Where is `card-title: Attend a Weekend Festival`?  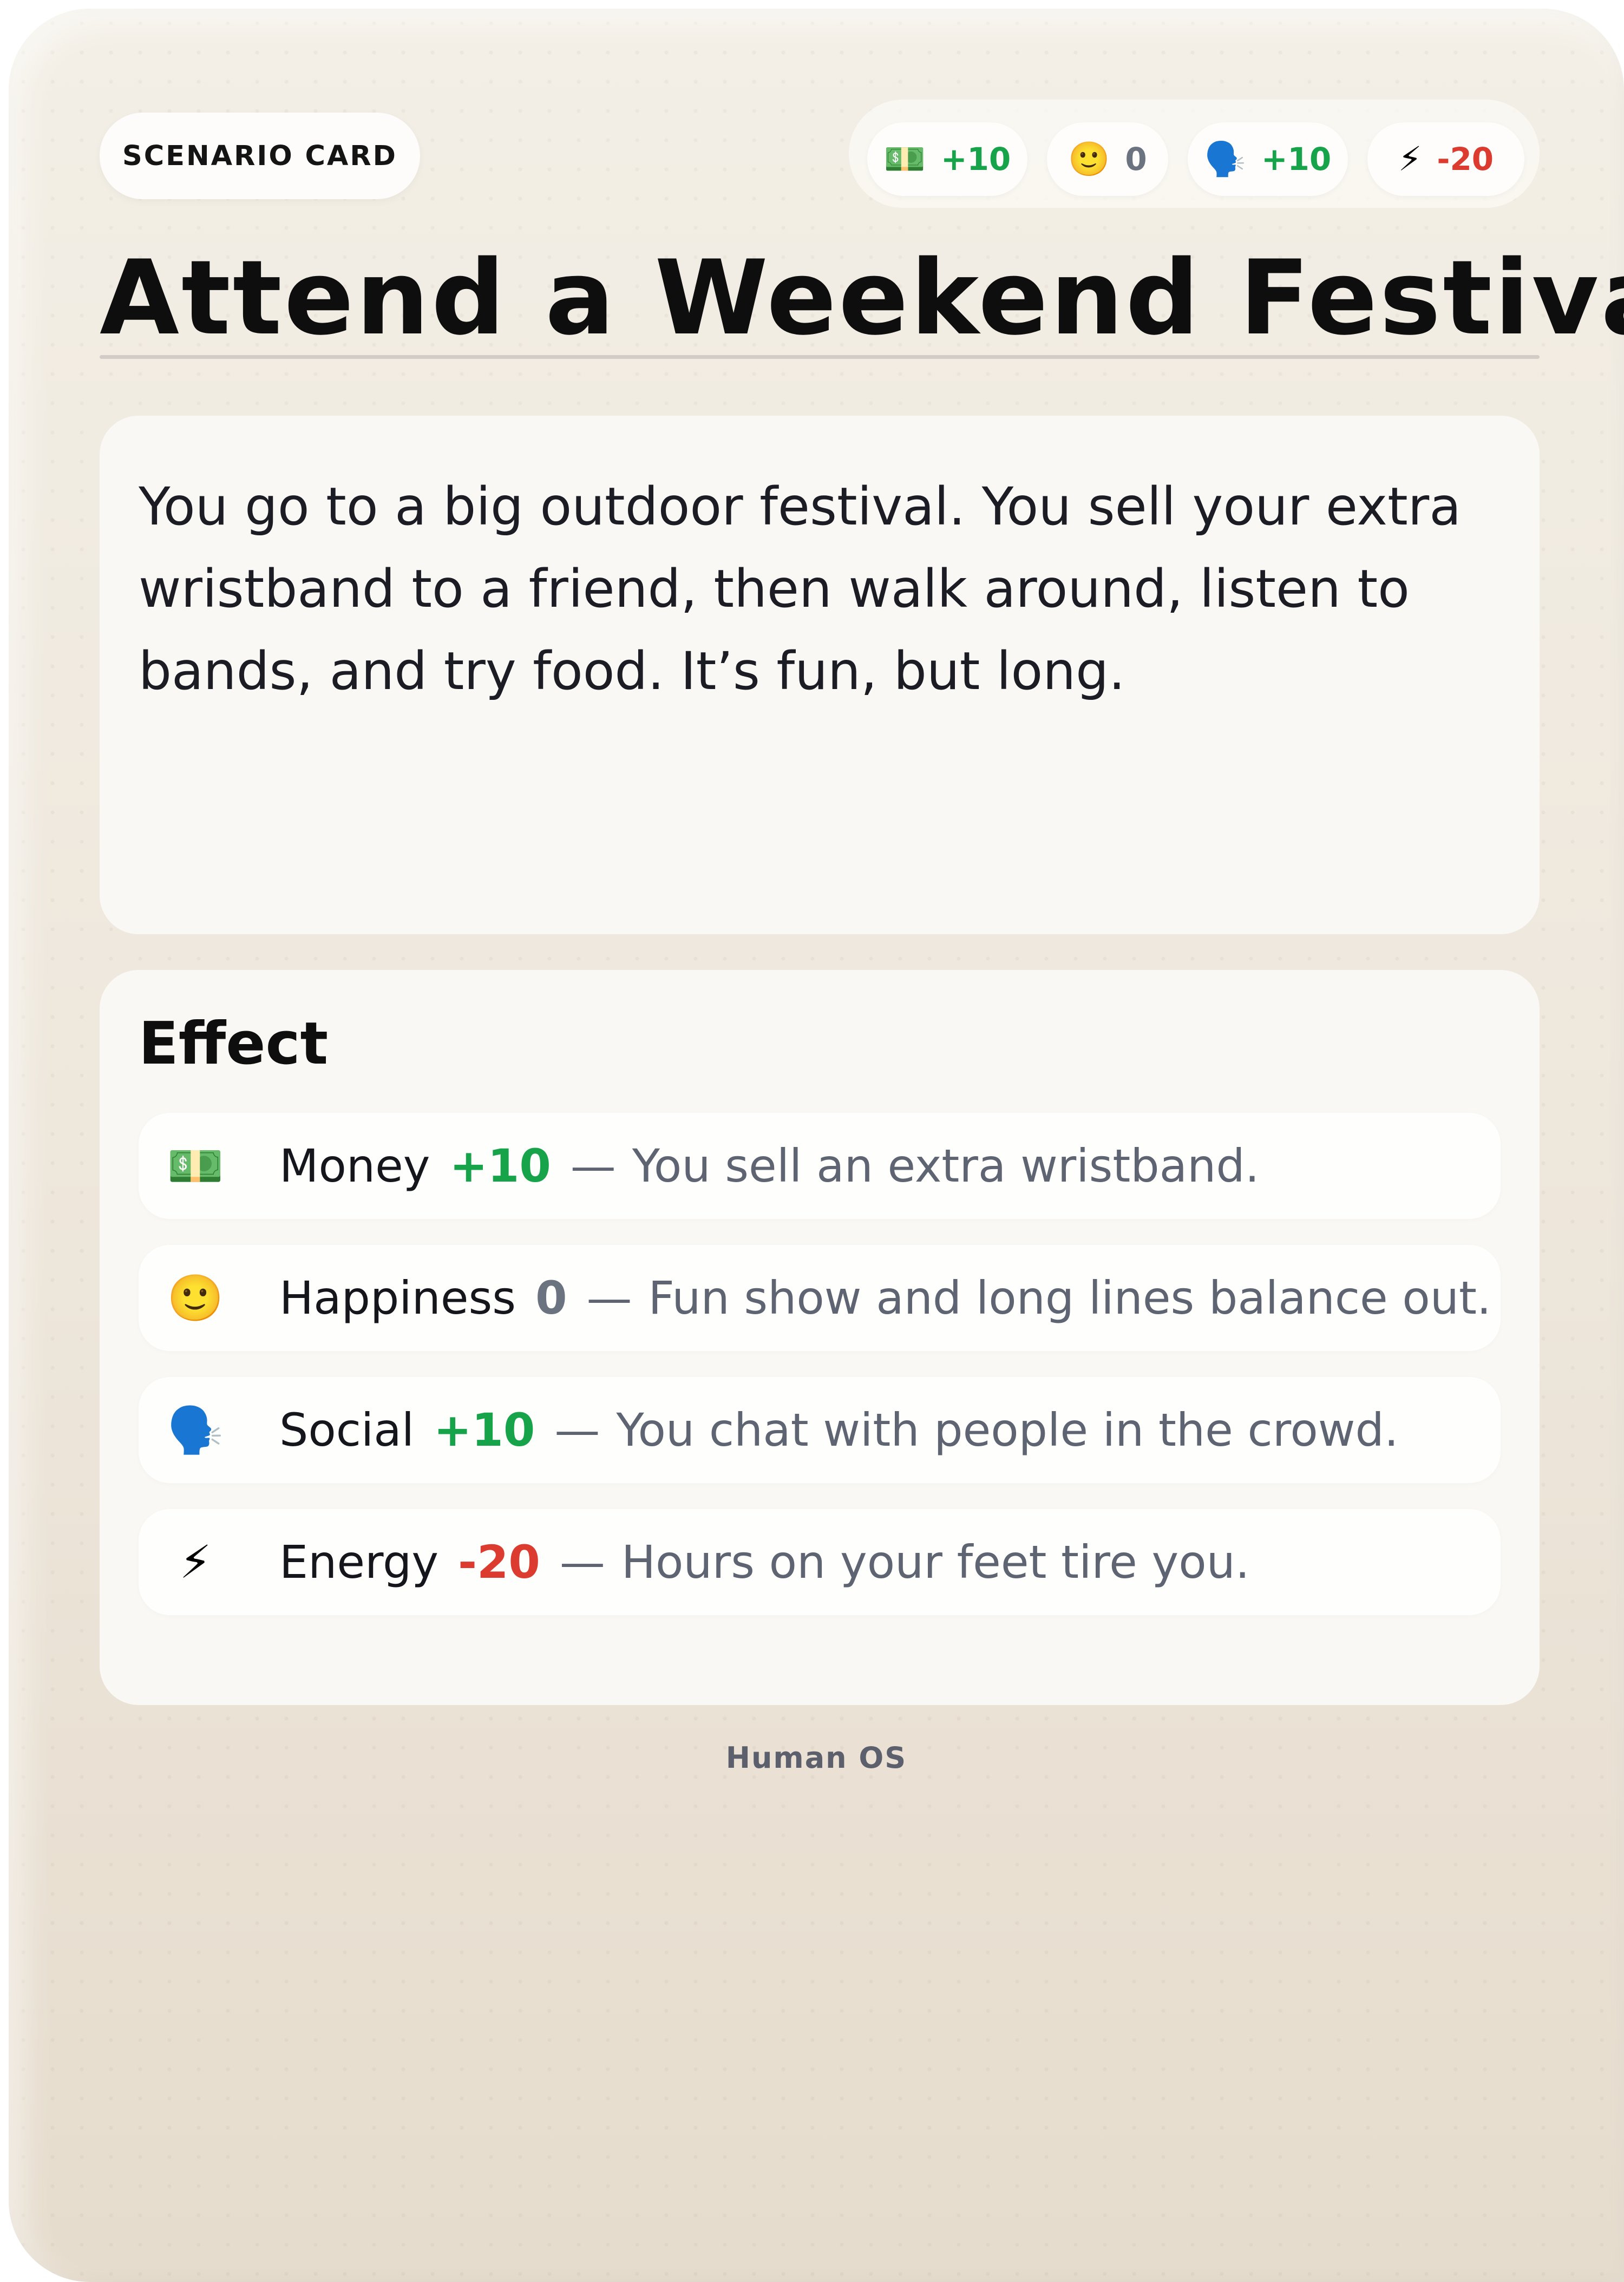
card-title: Attend a Weekend Festival is located at coordinates (862, 298).